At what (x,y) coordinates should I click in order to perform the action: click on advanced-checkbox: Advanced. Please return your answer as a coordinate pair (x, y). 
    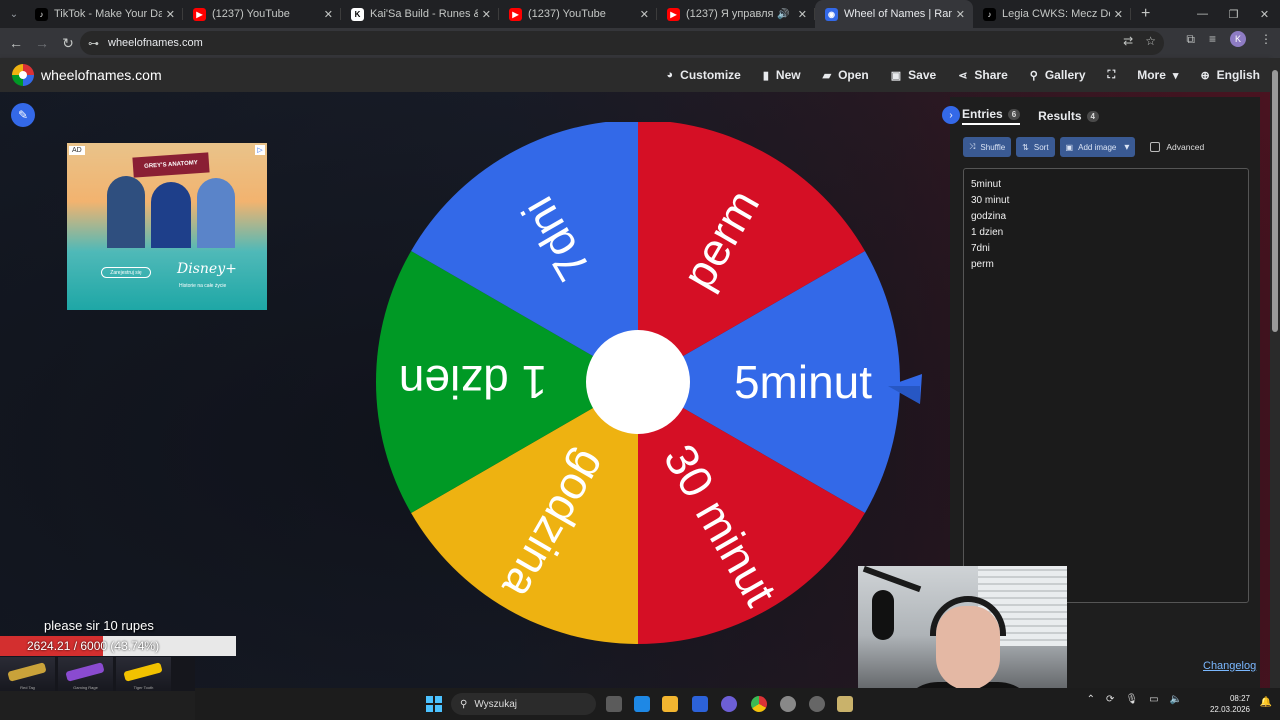
    Looking at the image, I should click on (1177, 147).